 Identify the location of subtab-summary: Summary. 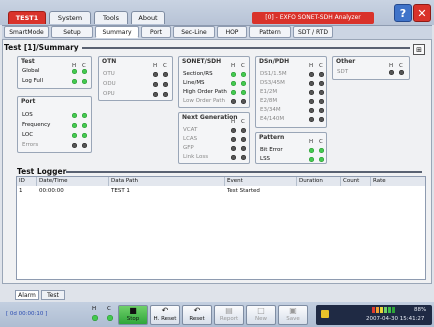
(117, 32).